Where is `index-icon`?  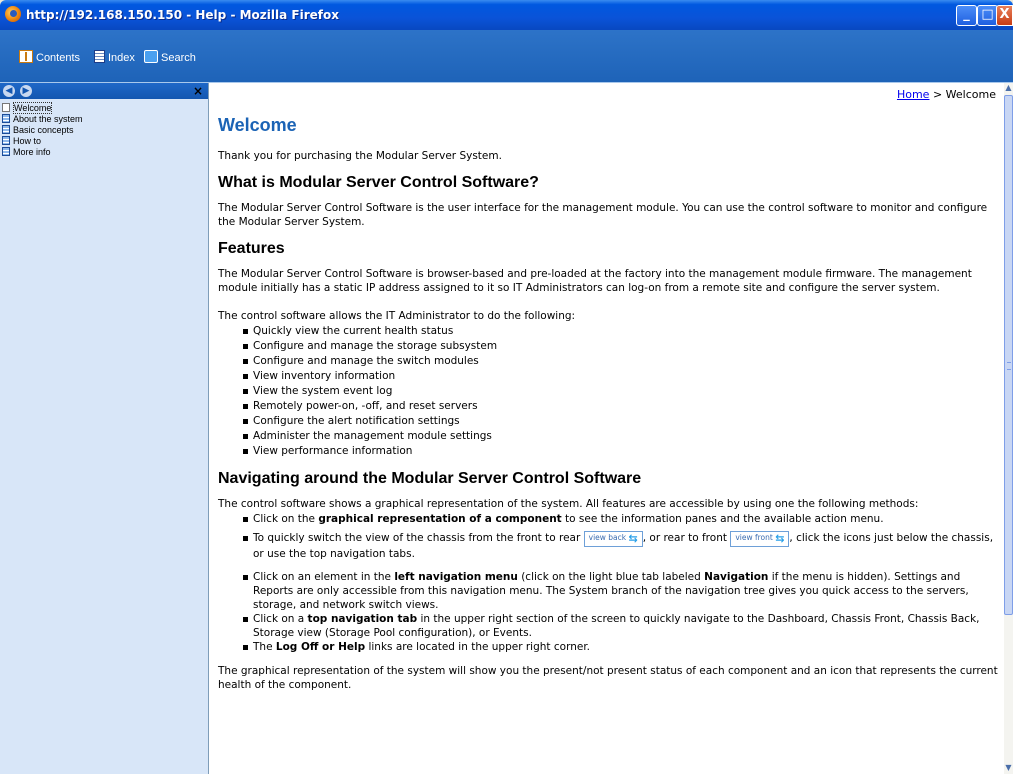 index-icon is located at coordinates (99, 56).